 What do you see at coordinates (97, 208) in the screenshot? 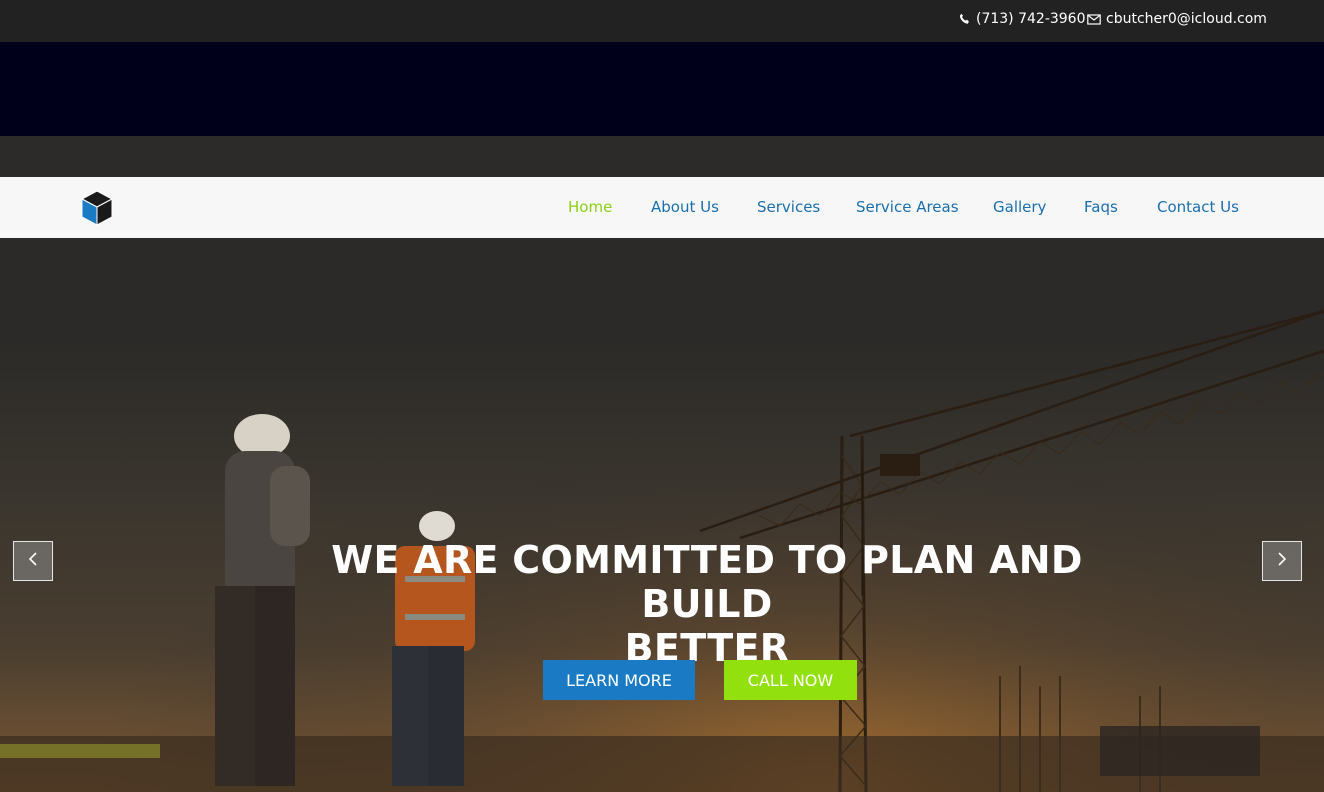
I see `cube-logo` at bounding box center [97, 208].